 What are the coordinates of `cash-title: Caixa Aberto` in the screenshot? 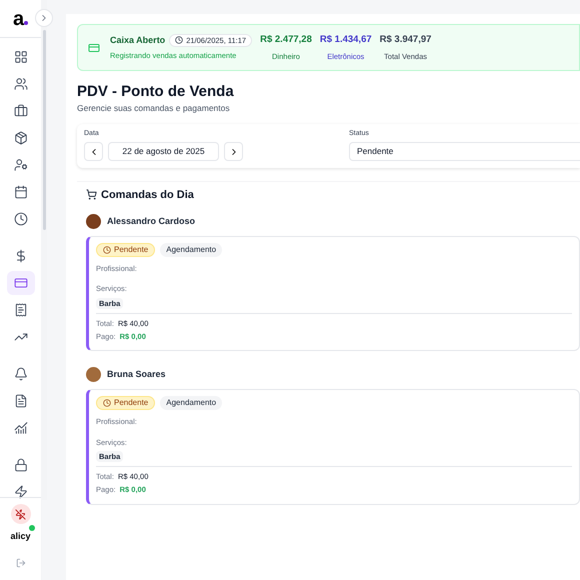 It's located at (138, 40).